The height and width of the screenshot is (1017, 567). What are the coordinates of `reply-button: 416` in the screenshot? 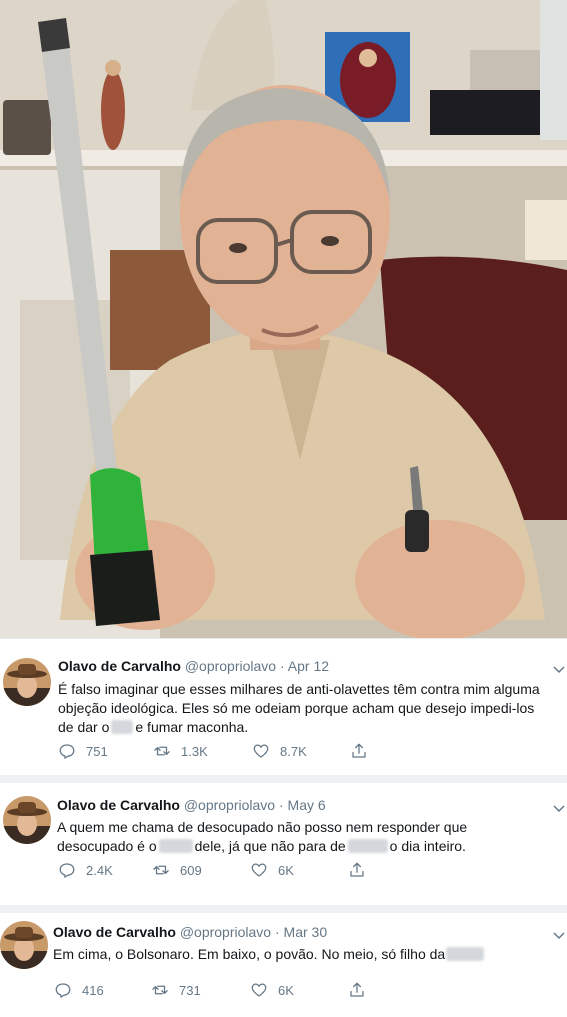 It's located at (79, 990).